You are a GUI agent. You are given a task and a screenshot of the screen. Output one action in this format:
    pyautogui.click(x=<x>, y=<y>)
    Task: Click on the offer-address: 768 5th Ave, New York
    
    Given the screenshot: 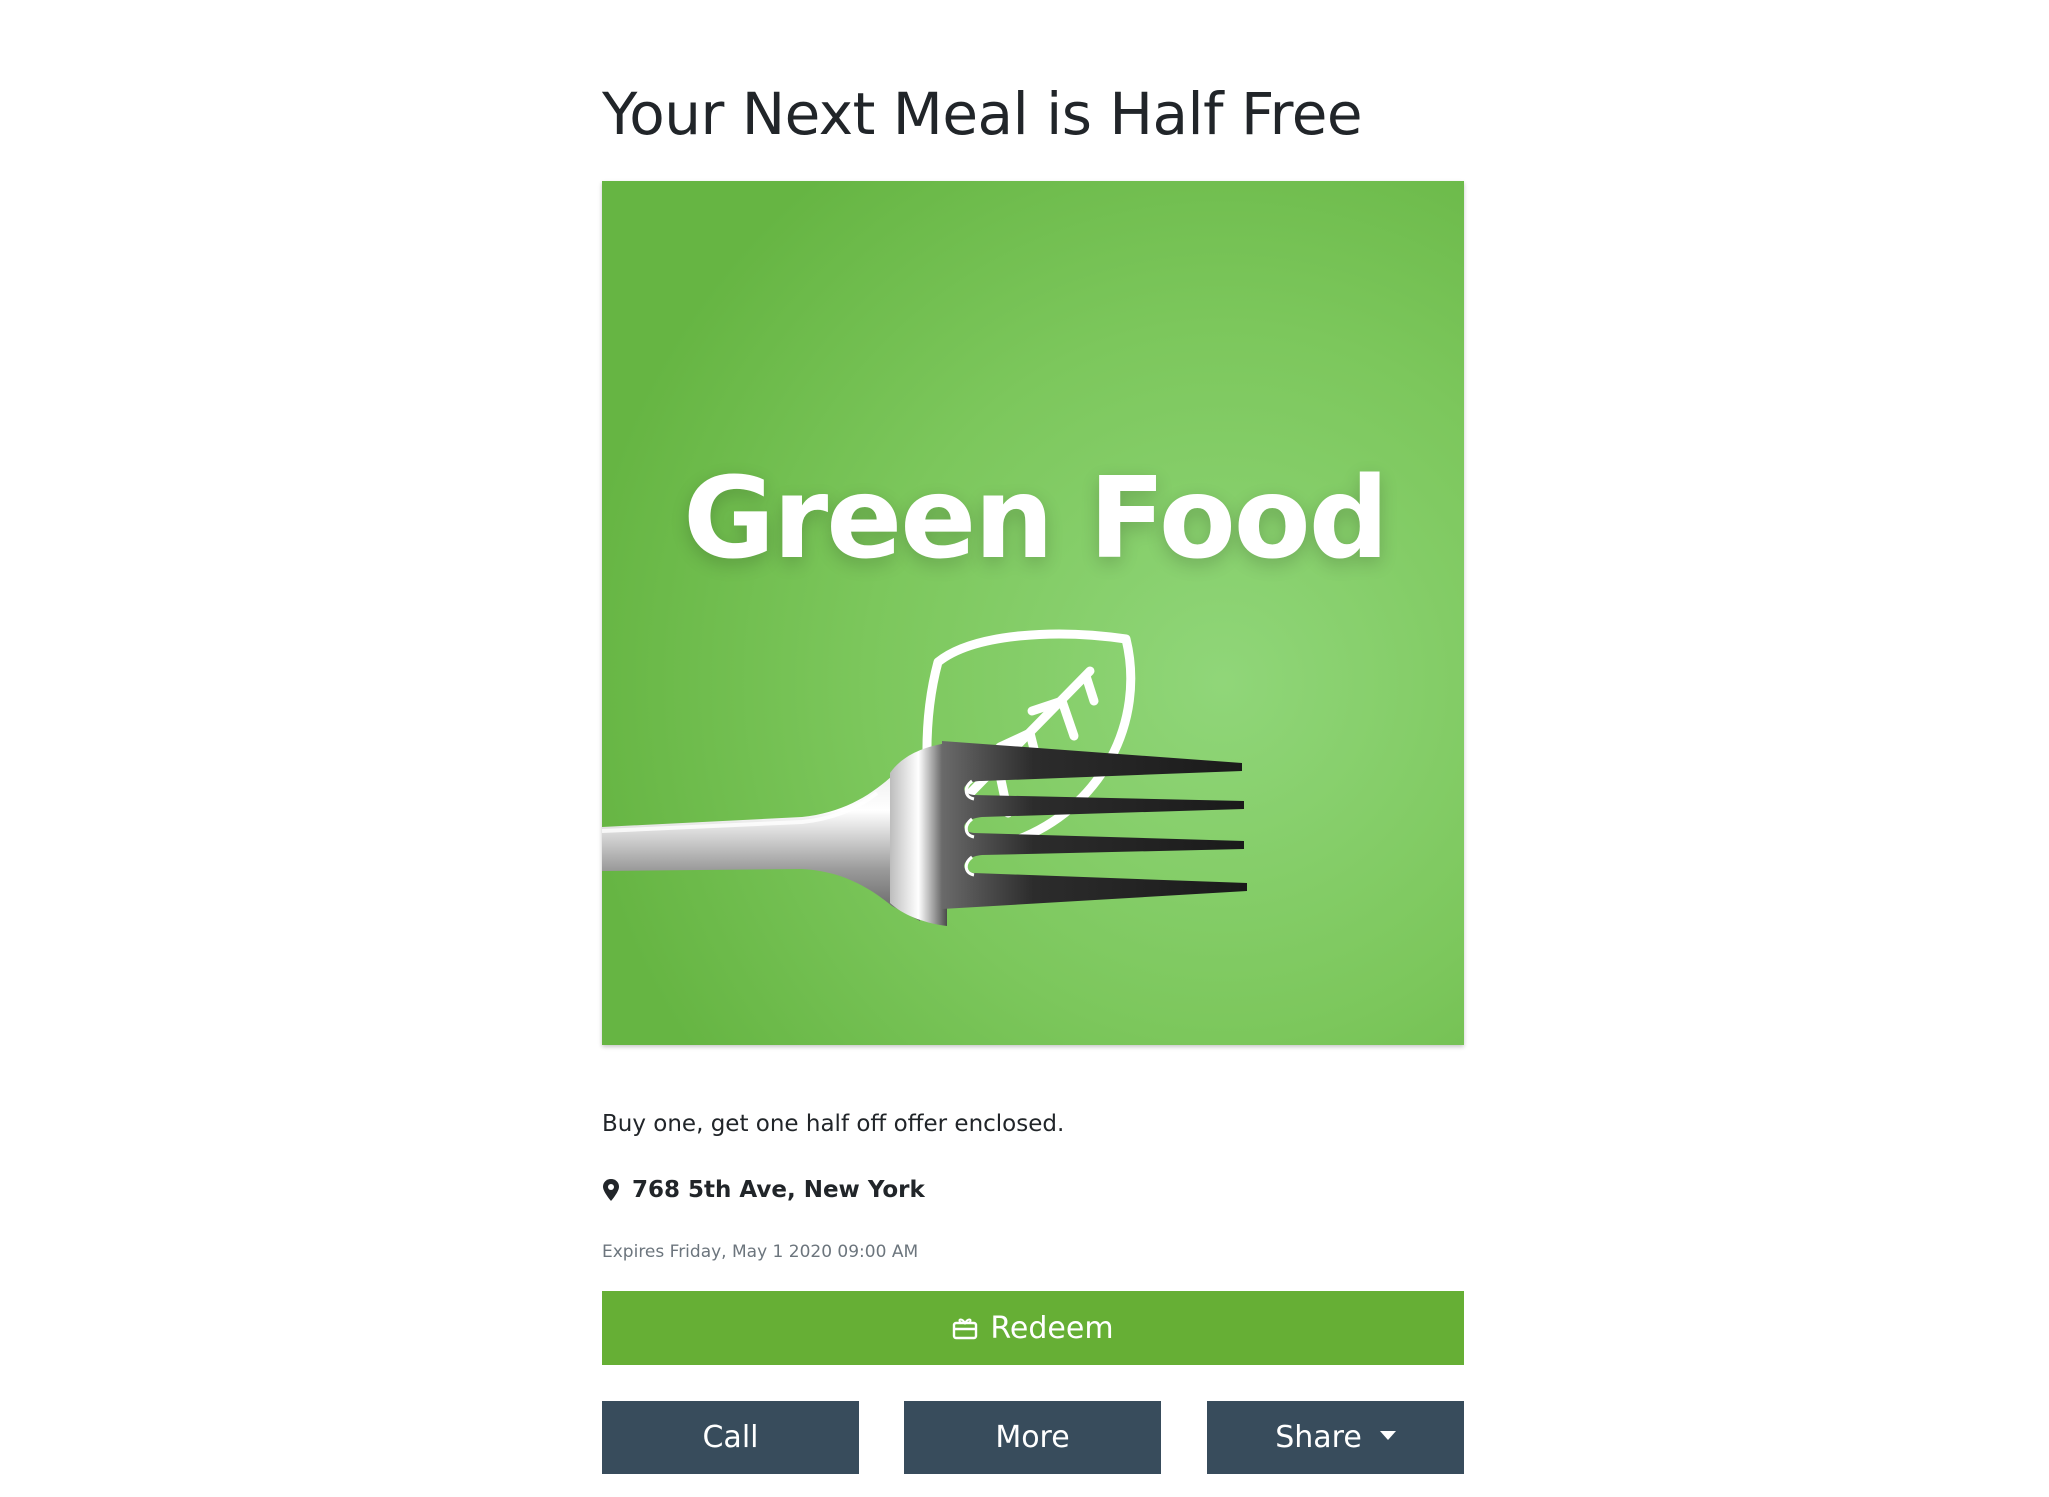 What is the action you would take?
    pyautogui.click(x=763, y=1190)
    